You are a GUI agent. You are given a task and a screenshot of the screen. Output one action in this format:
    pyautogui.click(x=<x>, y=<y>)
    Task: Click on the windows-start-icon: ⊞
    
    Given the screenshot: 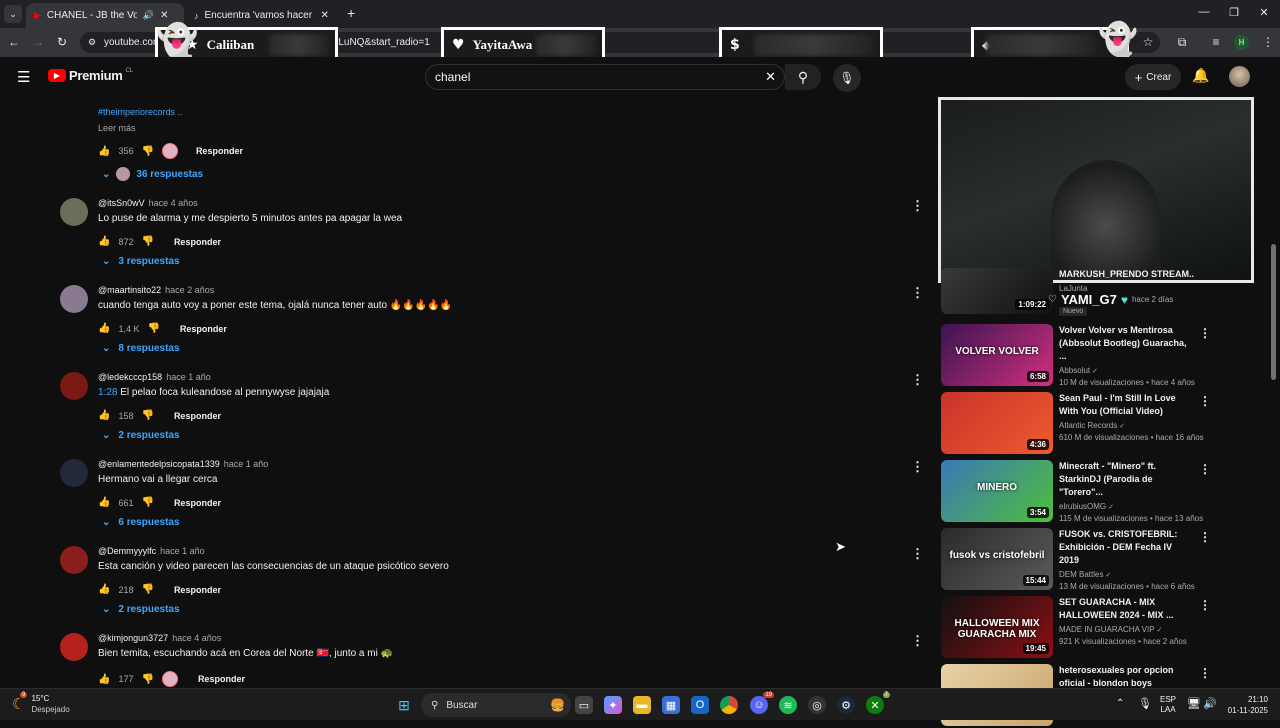 What is the action you would take?
    pyautogui.click(x=404, y=705)
    